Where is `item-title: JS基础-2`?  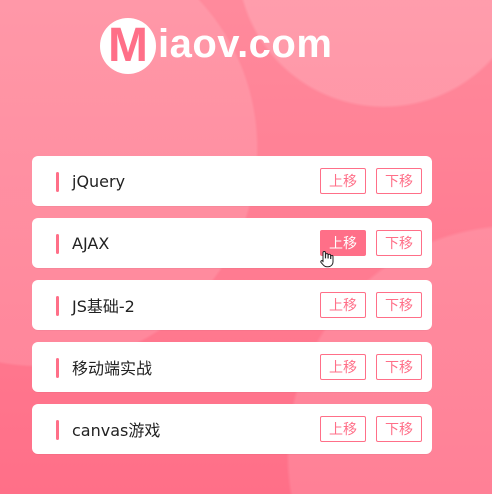 item-title: JS基础-2 is located at coordinates (103, 306).